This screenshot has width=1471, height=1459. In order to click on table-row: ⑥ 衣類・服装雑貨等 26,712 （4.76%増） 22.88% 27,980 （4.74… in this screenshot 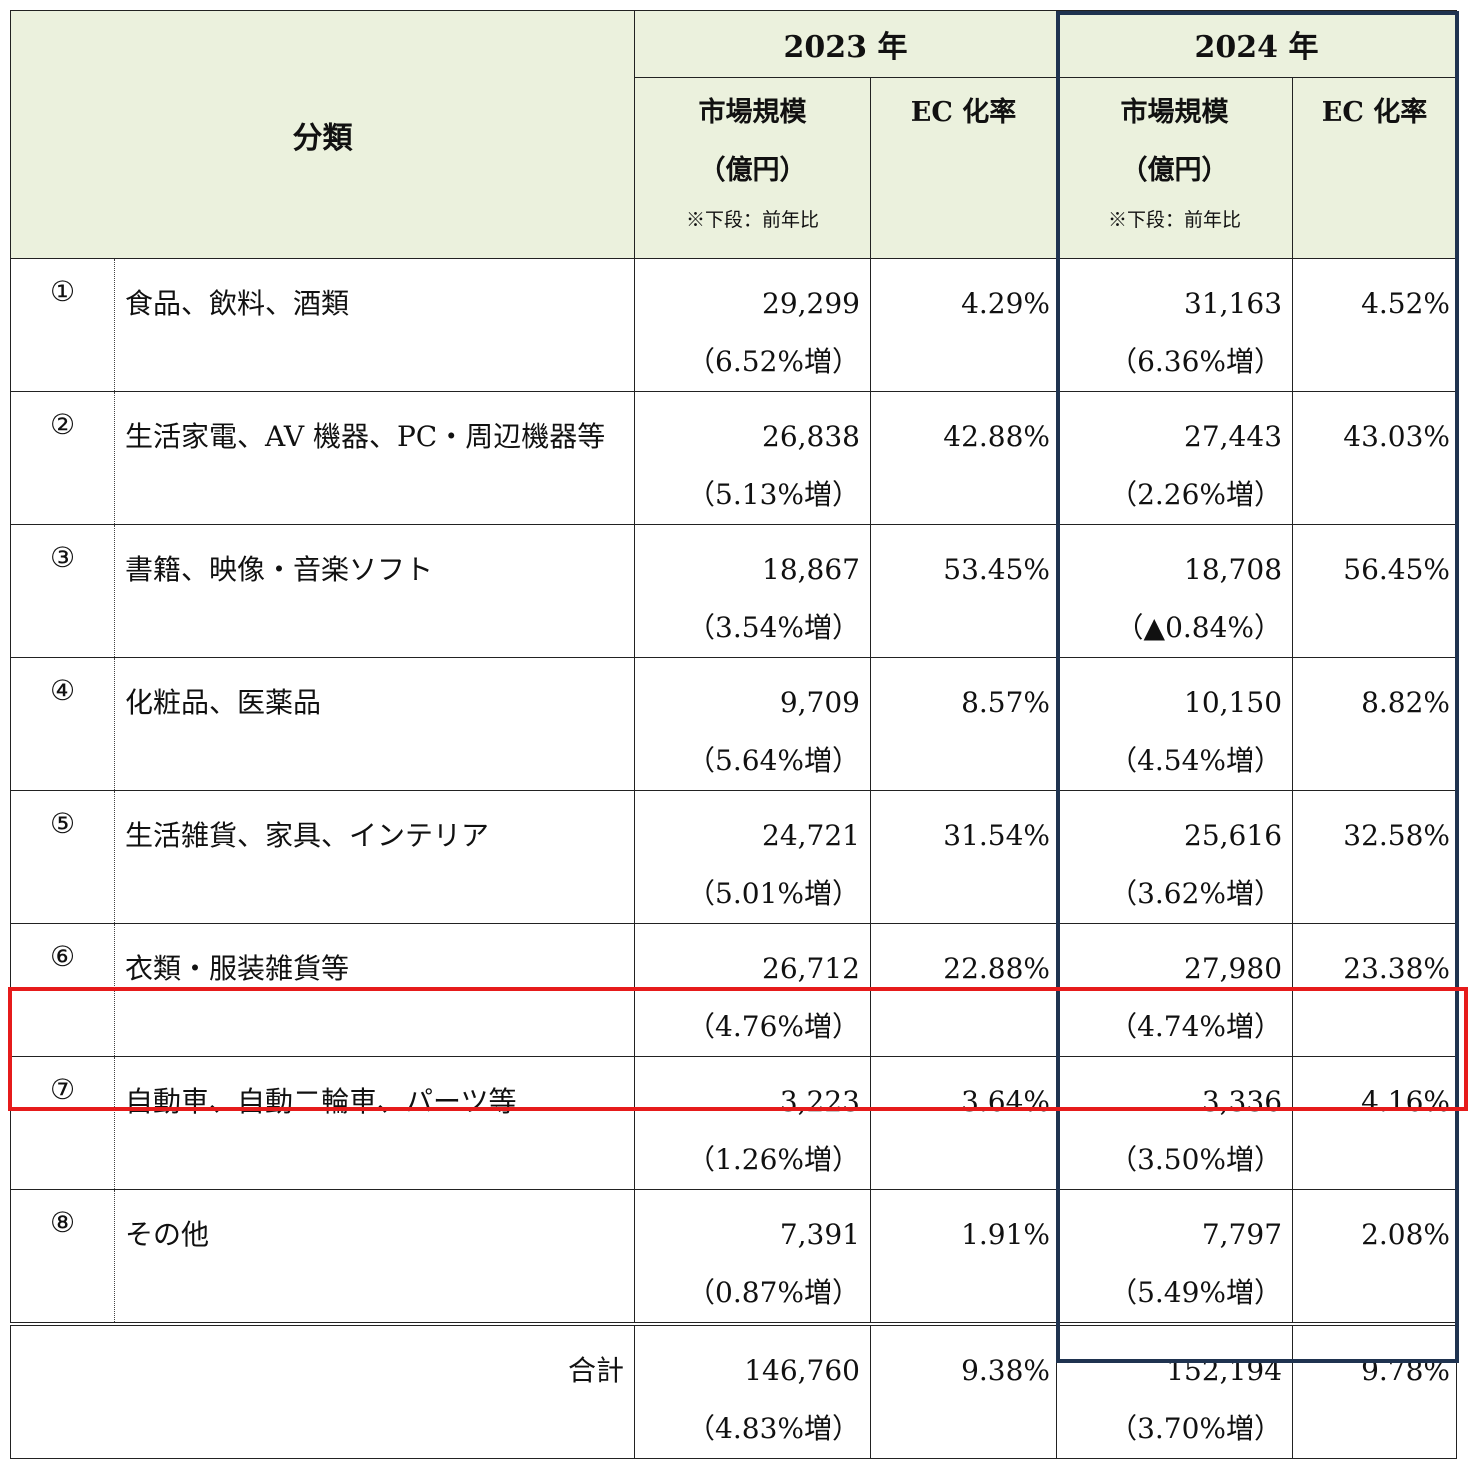, I will do `click(734, 990)`.